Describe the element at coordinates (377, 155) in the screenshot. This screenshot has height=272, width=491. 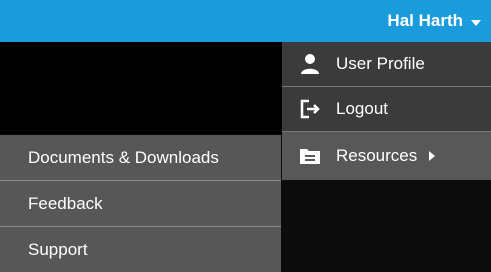
I see `menu-item-label: Resources` at that location.